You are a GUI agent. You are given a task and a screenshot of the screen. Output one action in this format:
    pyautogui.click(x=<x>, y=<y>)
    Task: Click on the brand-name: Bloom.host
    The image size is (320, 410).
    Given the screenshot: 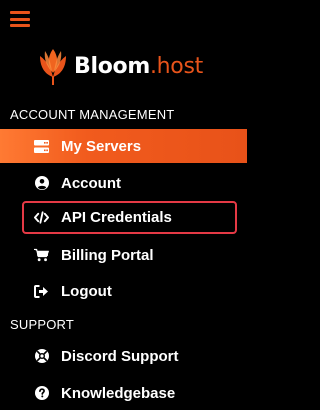 What is the action you would take?
    pyautogui.click(x=138, y=66)
    